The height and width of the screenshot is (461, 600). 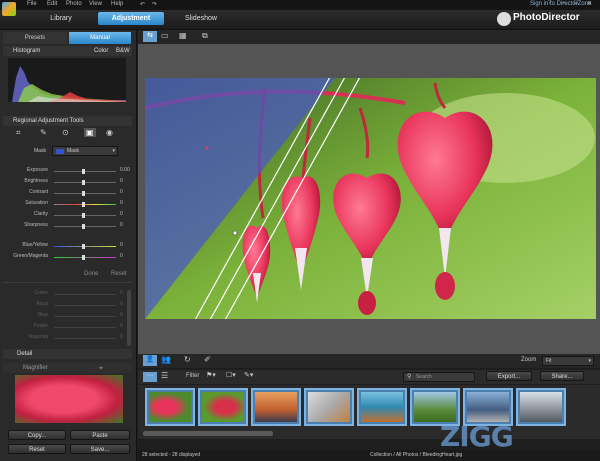 What do you see at coordinates (101, 368) in the screenshot?
I see `target-icon: ⌖` at bounding box center [101, 368].